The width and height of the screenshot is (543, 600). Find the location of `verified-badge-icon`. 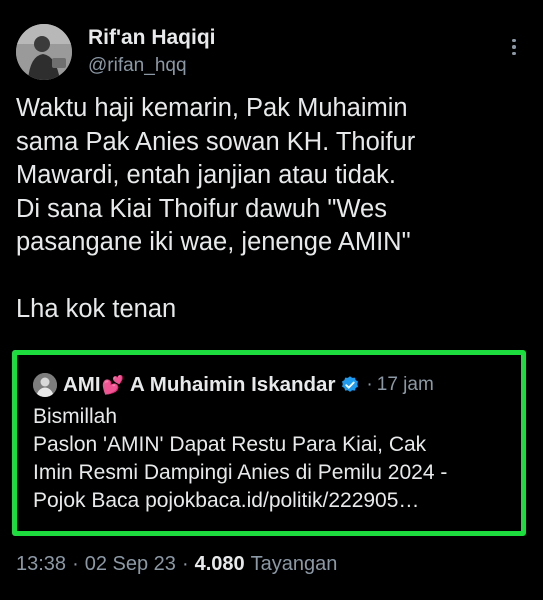

verified-badge-icon is located at coordinates (350, 384).